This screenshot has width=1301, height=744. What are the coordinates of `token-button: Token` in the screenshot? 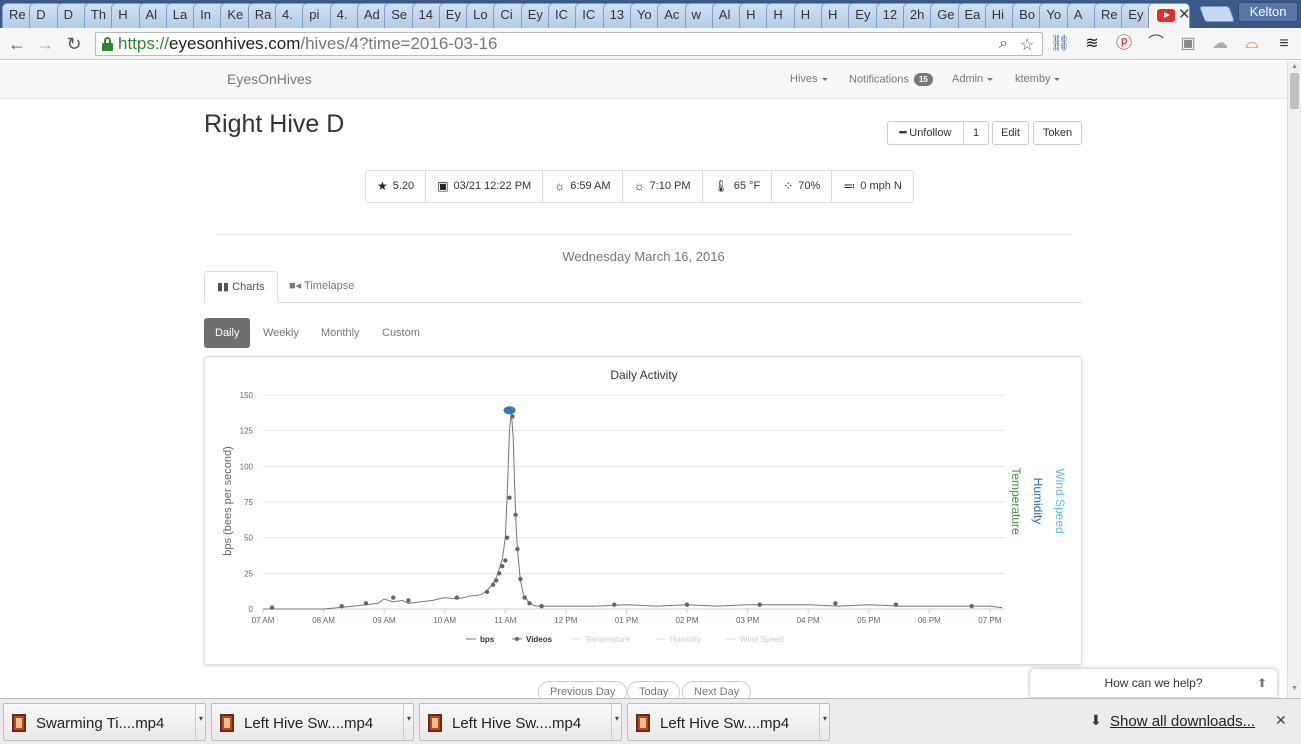 It's located at (1057, 133).